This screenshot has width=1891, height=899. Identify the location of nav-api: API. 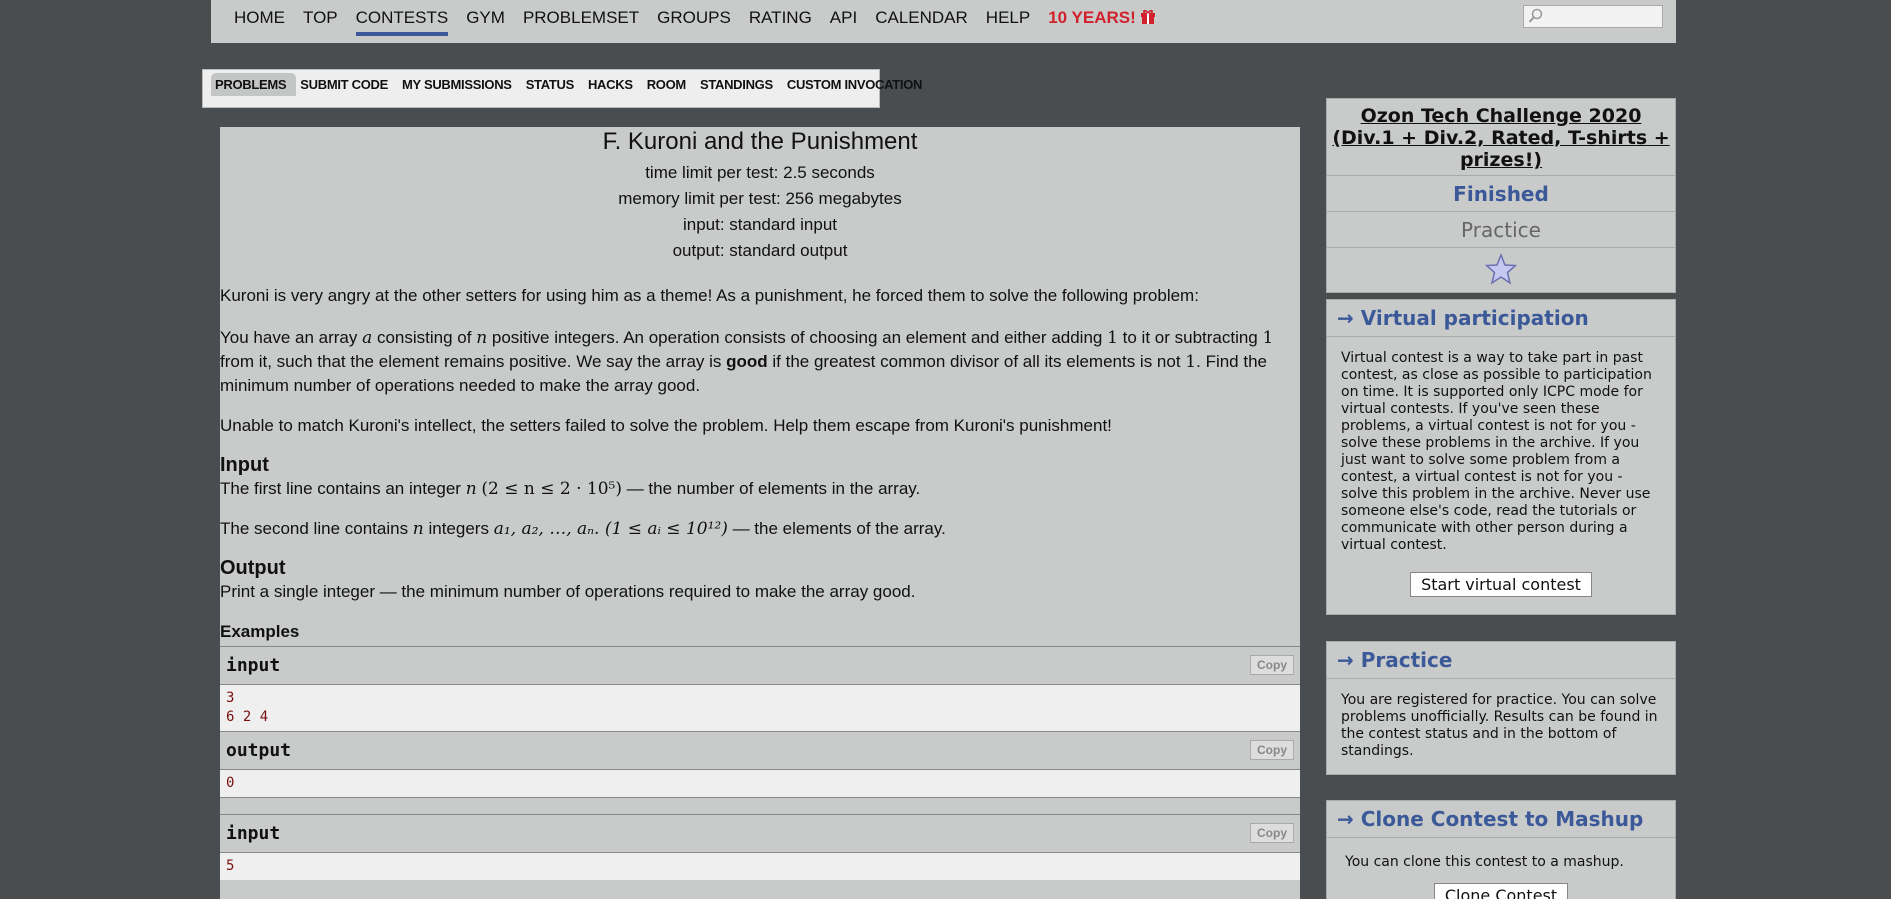
(843, 18).